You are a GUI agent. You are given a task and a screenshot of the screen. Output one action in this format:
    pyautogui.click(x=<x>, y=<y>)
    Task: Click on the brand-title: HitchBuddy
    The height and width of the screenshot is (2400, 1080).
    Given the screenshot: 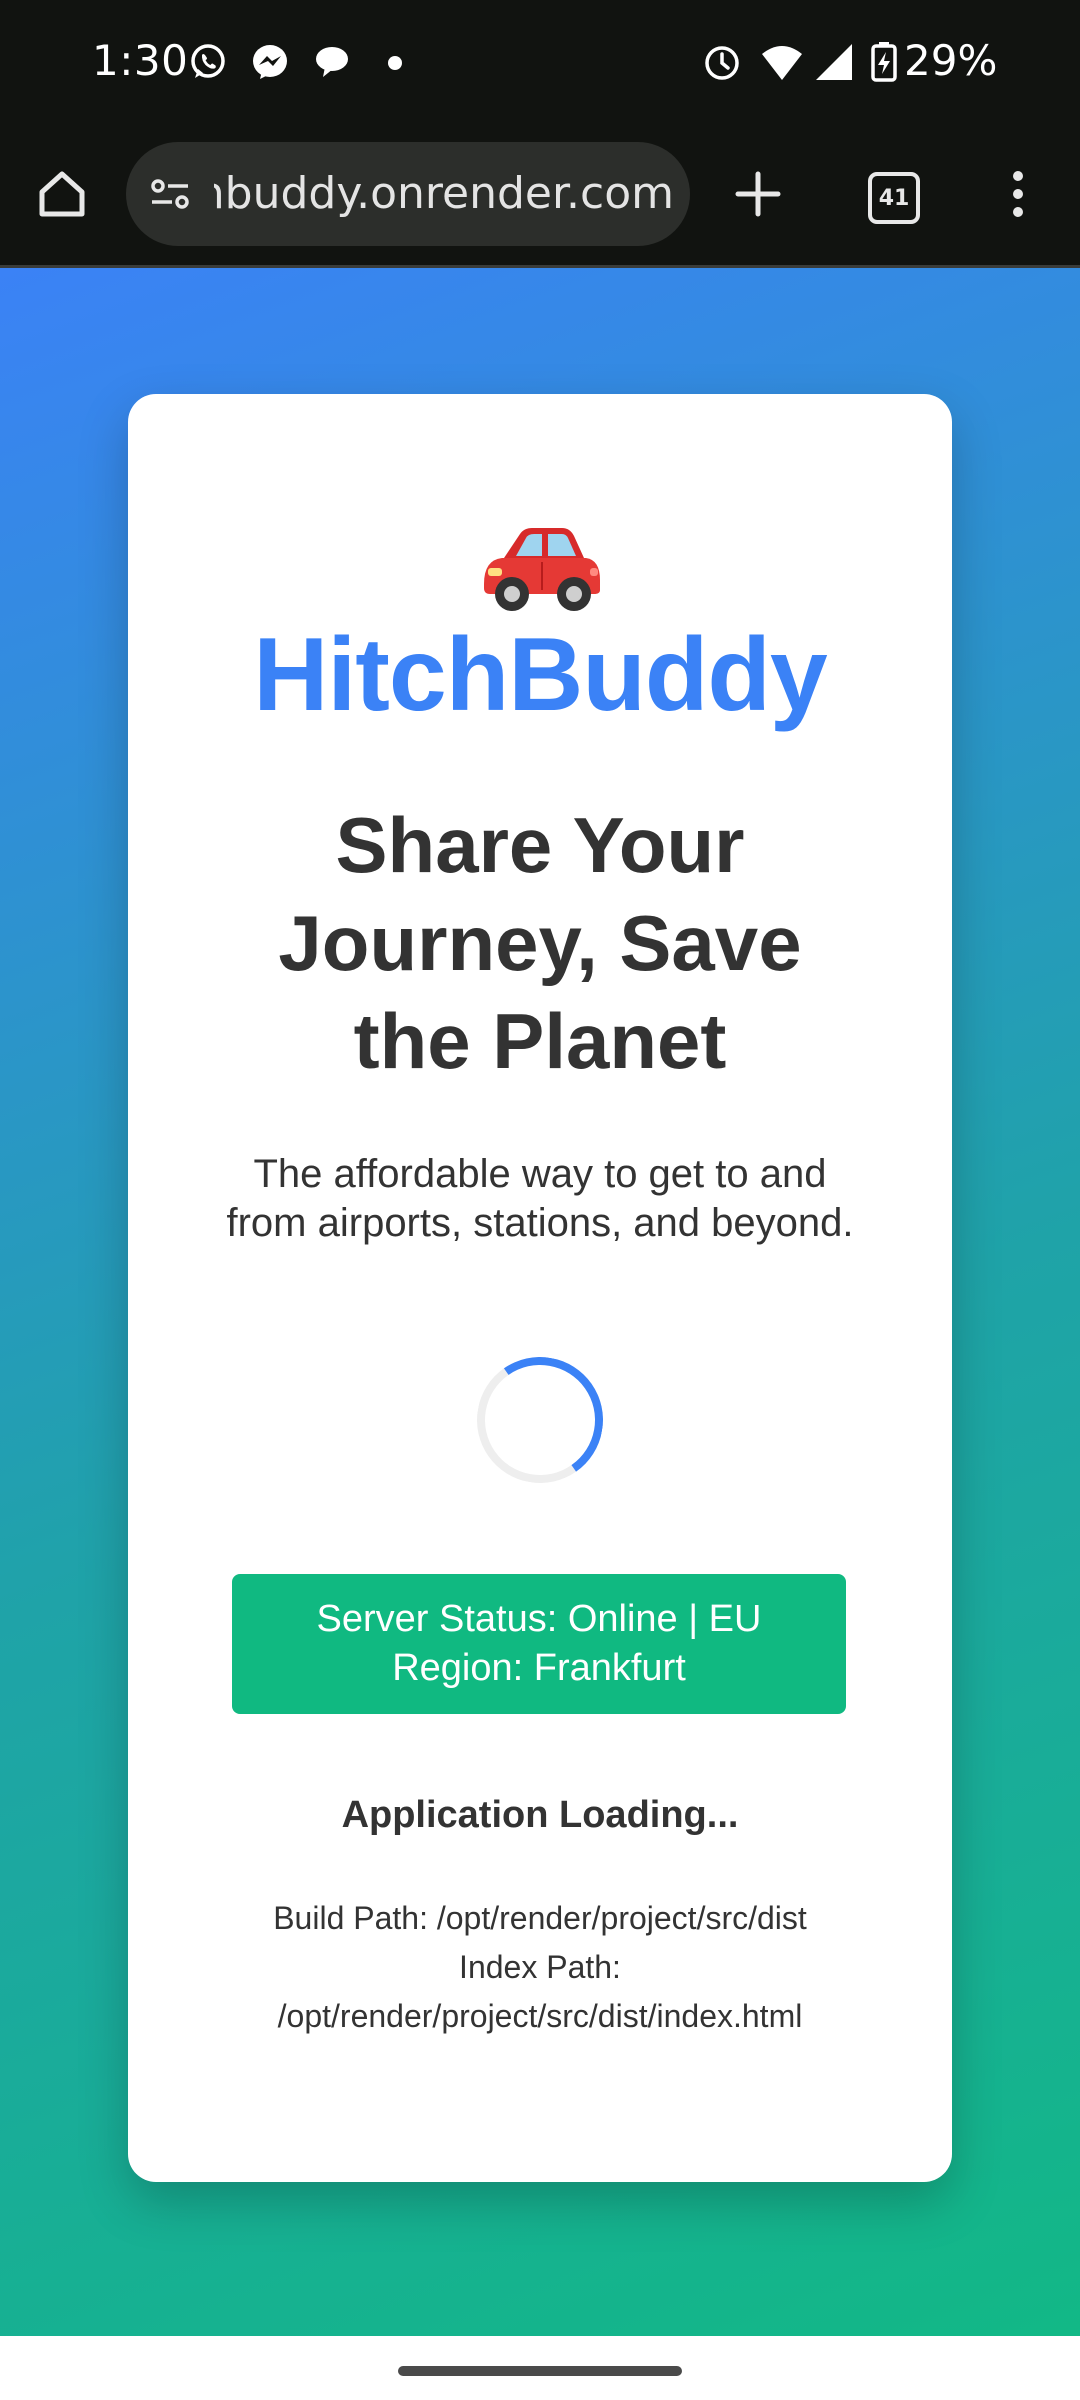 What is the action you would take?
    pyautogui.click(x=540, y=675)
    